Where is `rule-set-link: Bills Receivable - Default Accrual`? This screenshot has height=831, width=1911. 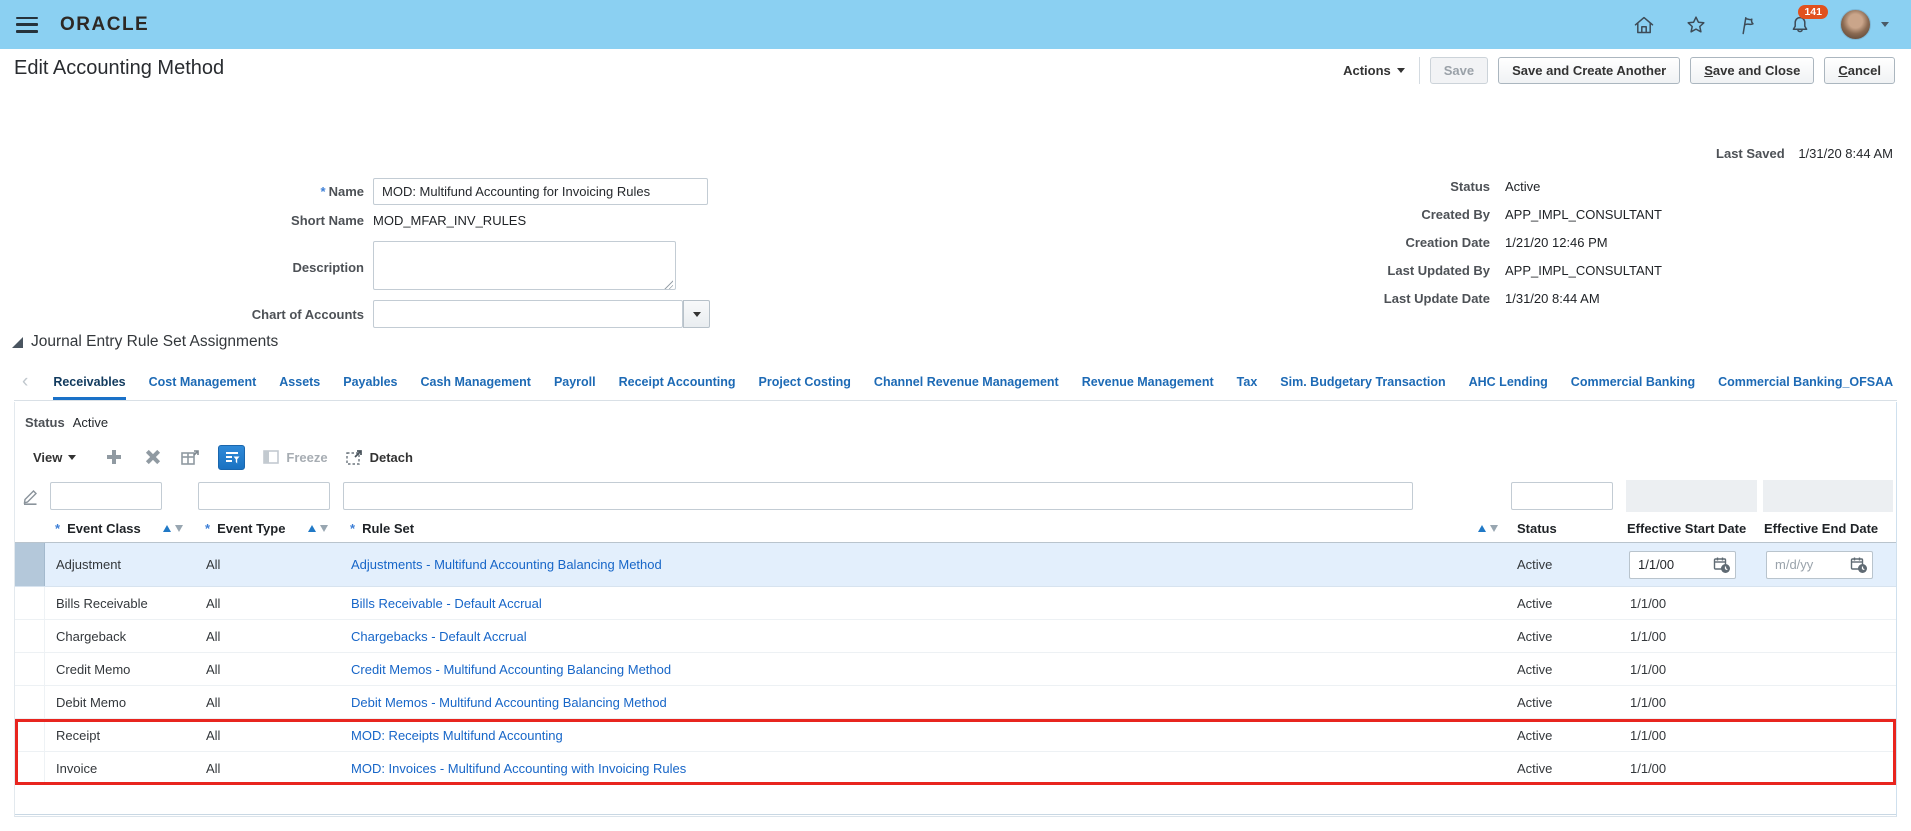
rule-set-link: Bills Receivable - Default Accrual is located at coordinates (446, 603).